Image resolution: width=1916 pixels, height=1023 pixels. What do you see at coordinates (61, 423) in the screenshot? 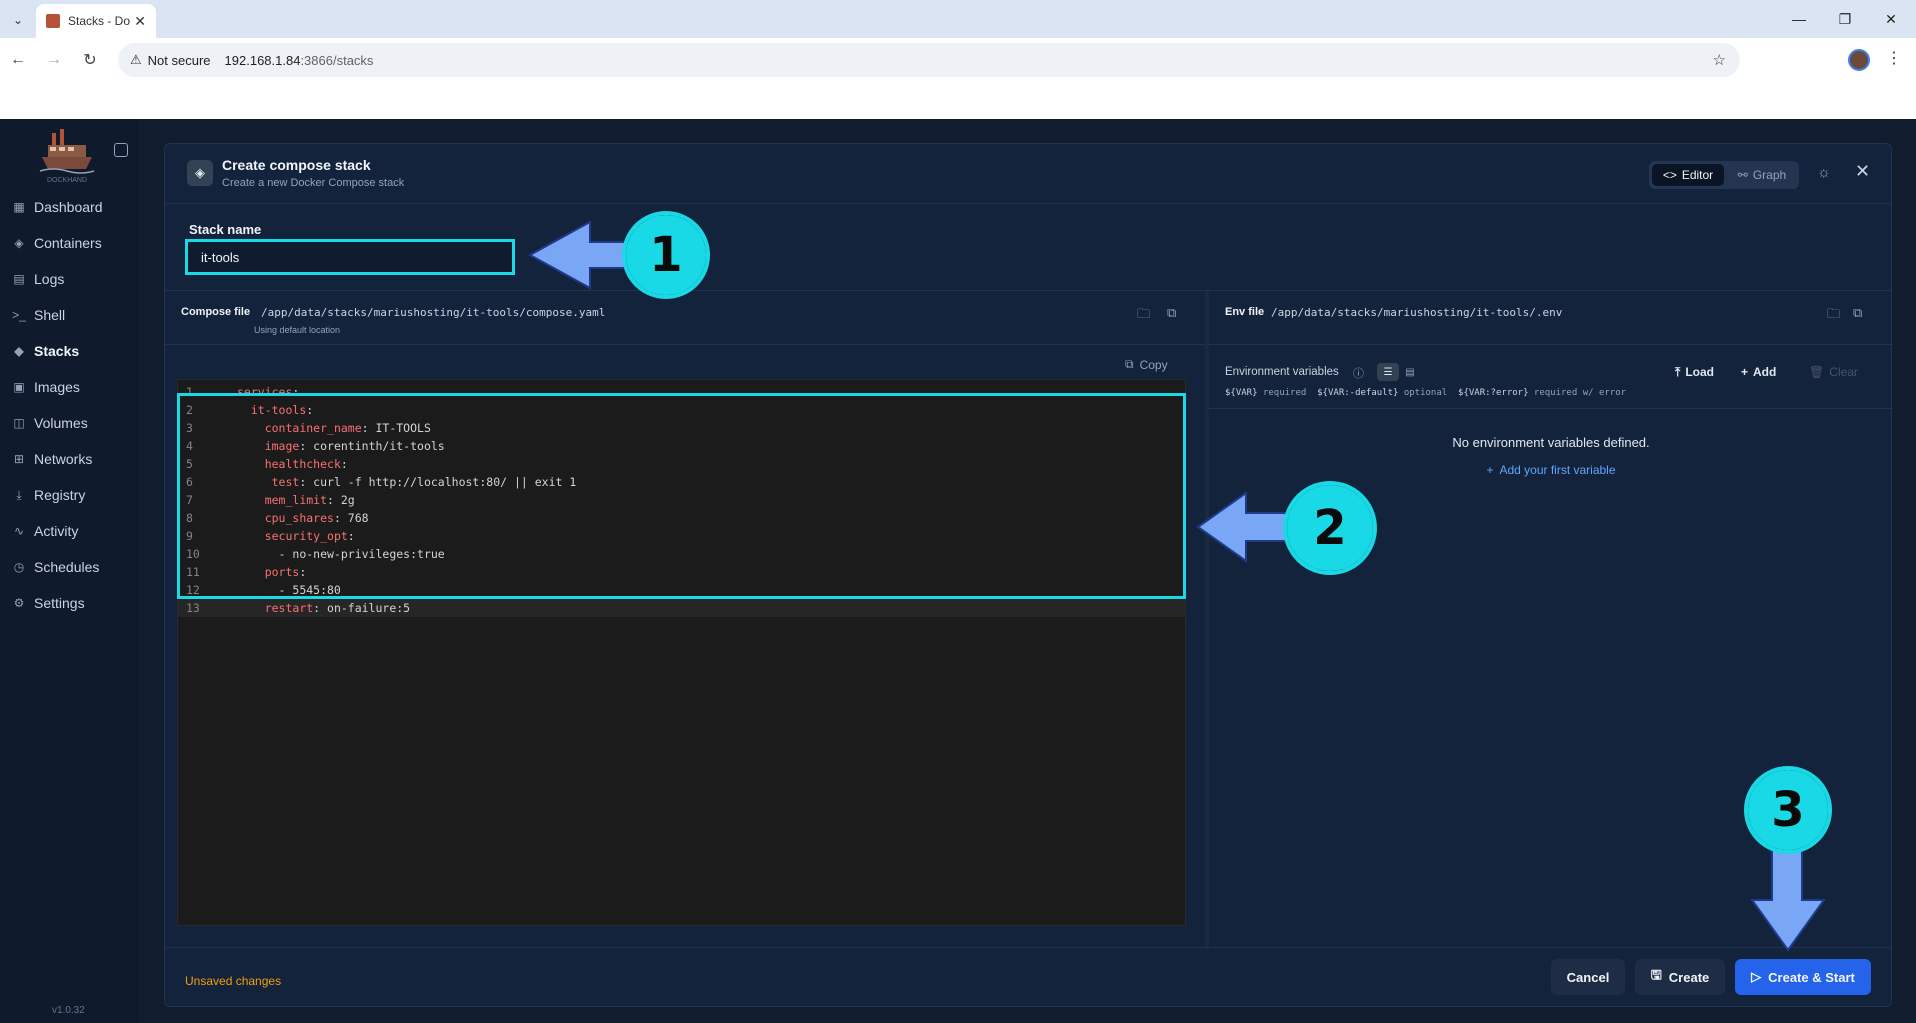
I see `sidebar-item-label: Volumes` at bounding box center [61, 423].